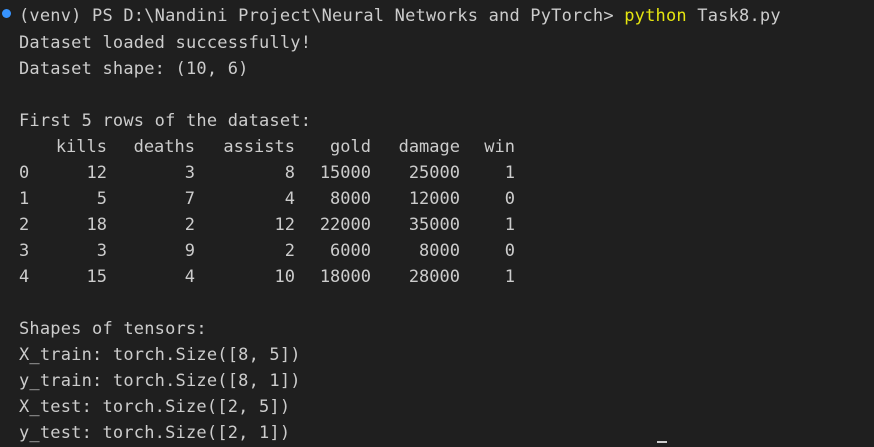 Image resolution: width=874 pixels, height=447 pixels. What do you see at coordinates (350, 147) in the screenshot?
I see `column-header: gold` at bounding box center [350, 147].